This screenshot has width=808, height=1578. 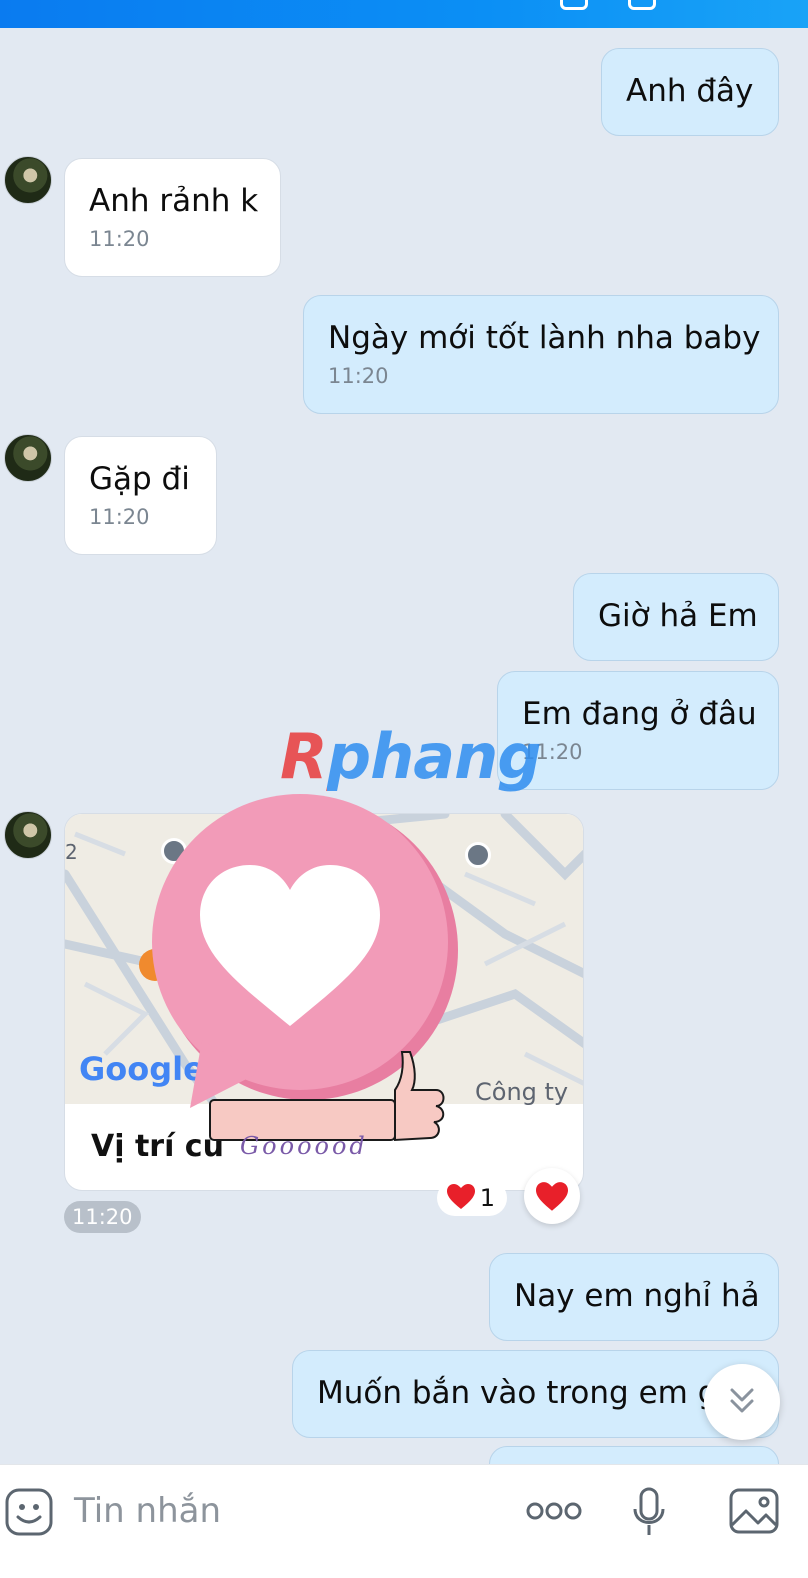 I want to click on reaction-summary: 1, so click(x=472, y=1198).